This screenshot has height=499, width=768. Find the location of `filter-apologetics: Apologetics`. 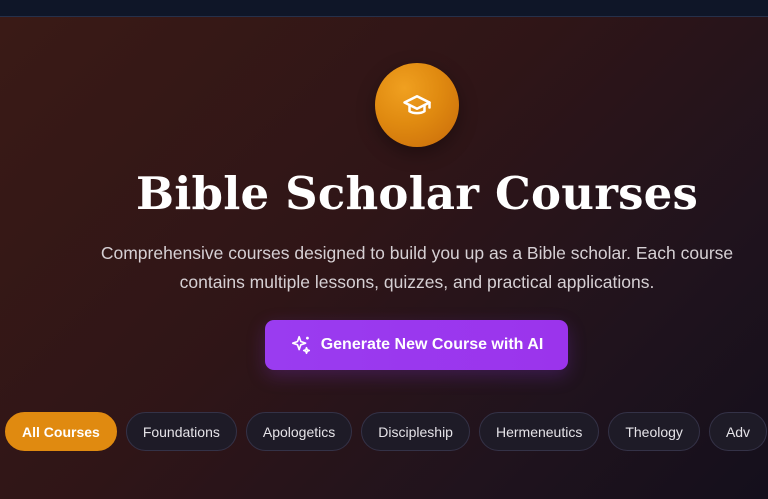

filter-apologetics: Apologetics is located at coordinates (299, 431).